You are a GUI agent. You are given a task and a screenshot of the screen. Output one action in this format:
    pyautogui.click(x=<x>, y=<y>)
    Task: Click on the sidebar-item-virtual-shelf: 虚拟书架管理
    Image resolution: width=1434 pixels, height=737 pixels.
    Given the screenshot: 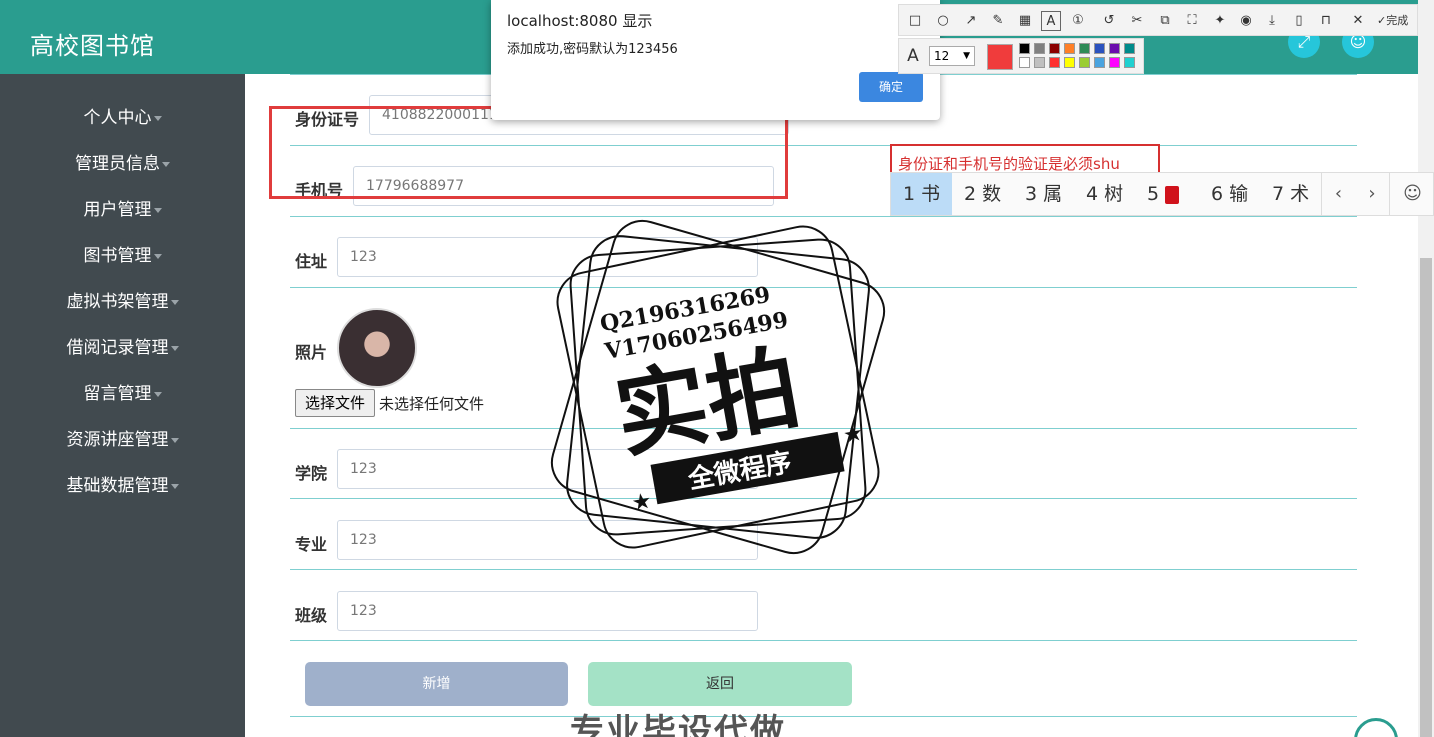 What is the action you would take?
    pyautogui.click(x=122, y=302)
    